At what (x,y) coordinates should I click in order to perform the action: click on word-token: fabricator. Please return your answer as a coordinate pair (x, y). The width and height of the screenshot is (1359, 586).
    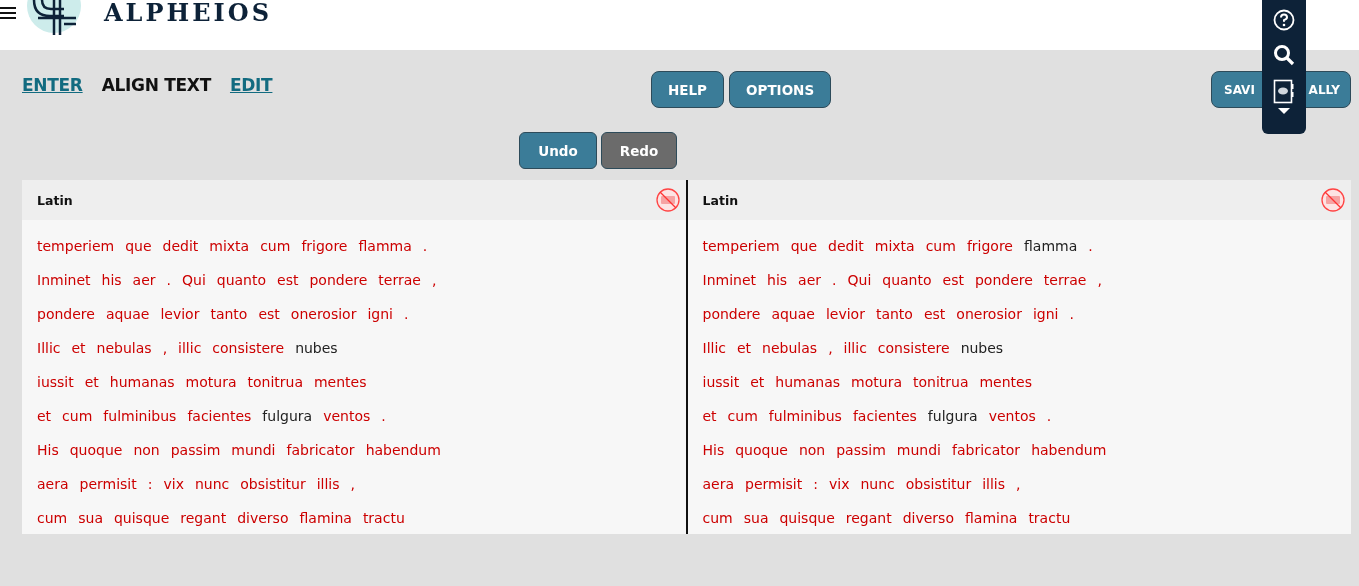
    Looking at the image, I should click on (986, 450).